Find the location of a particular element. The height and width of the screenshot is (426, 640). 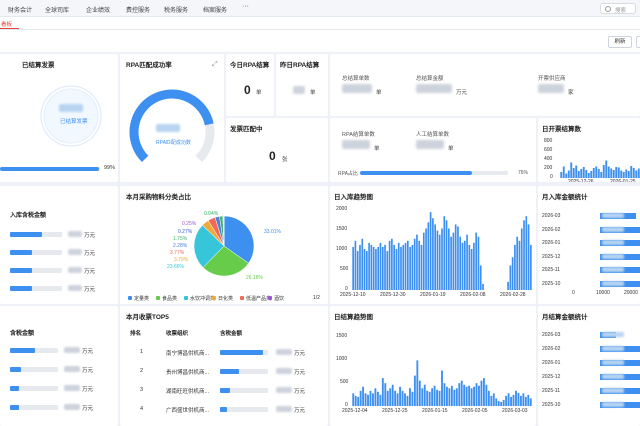

legend-pager: 1/2 is located at coordinates (316, 298).